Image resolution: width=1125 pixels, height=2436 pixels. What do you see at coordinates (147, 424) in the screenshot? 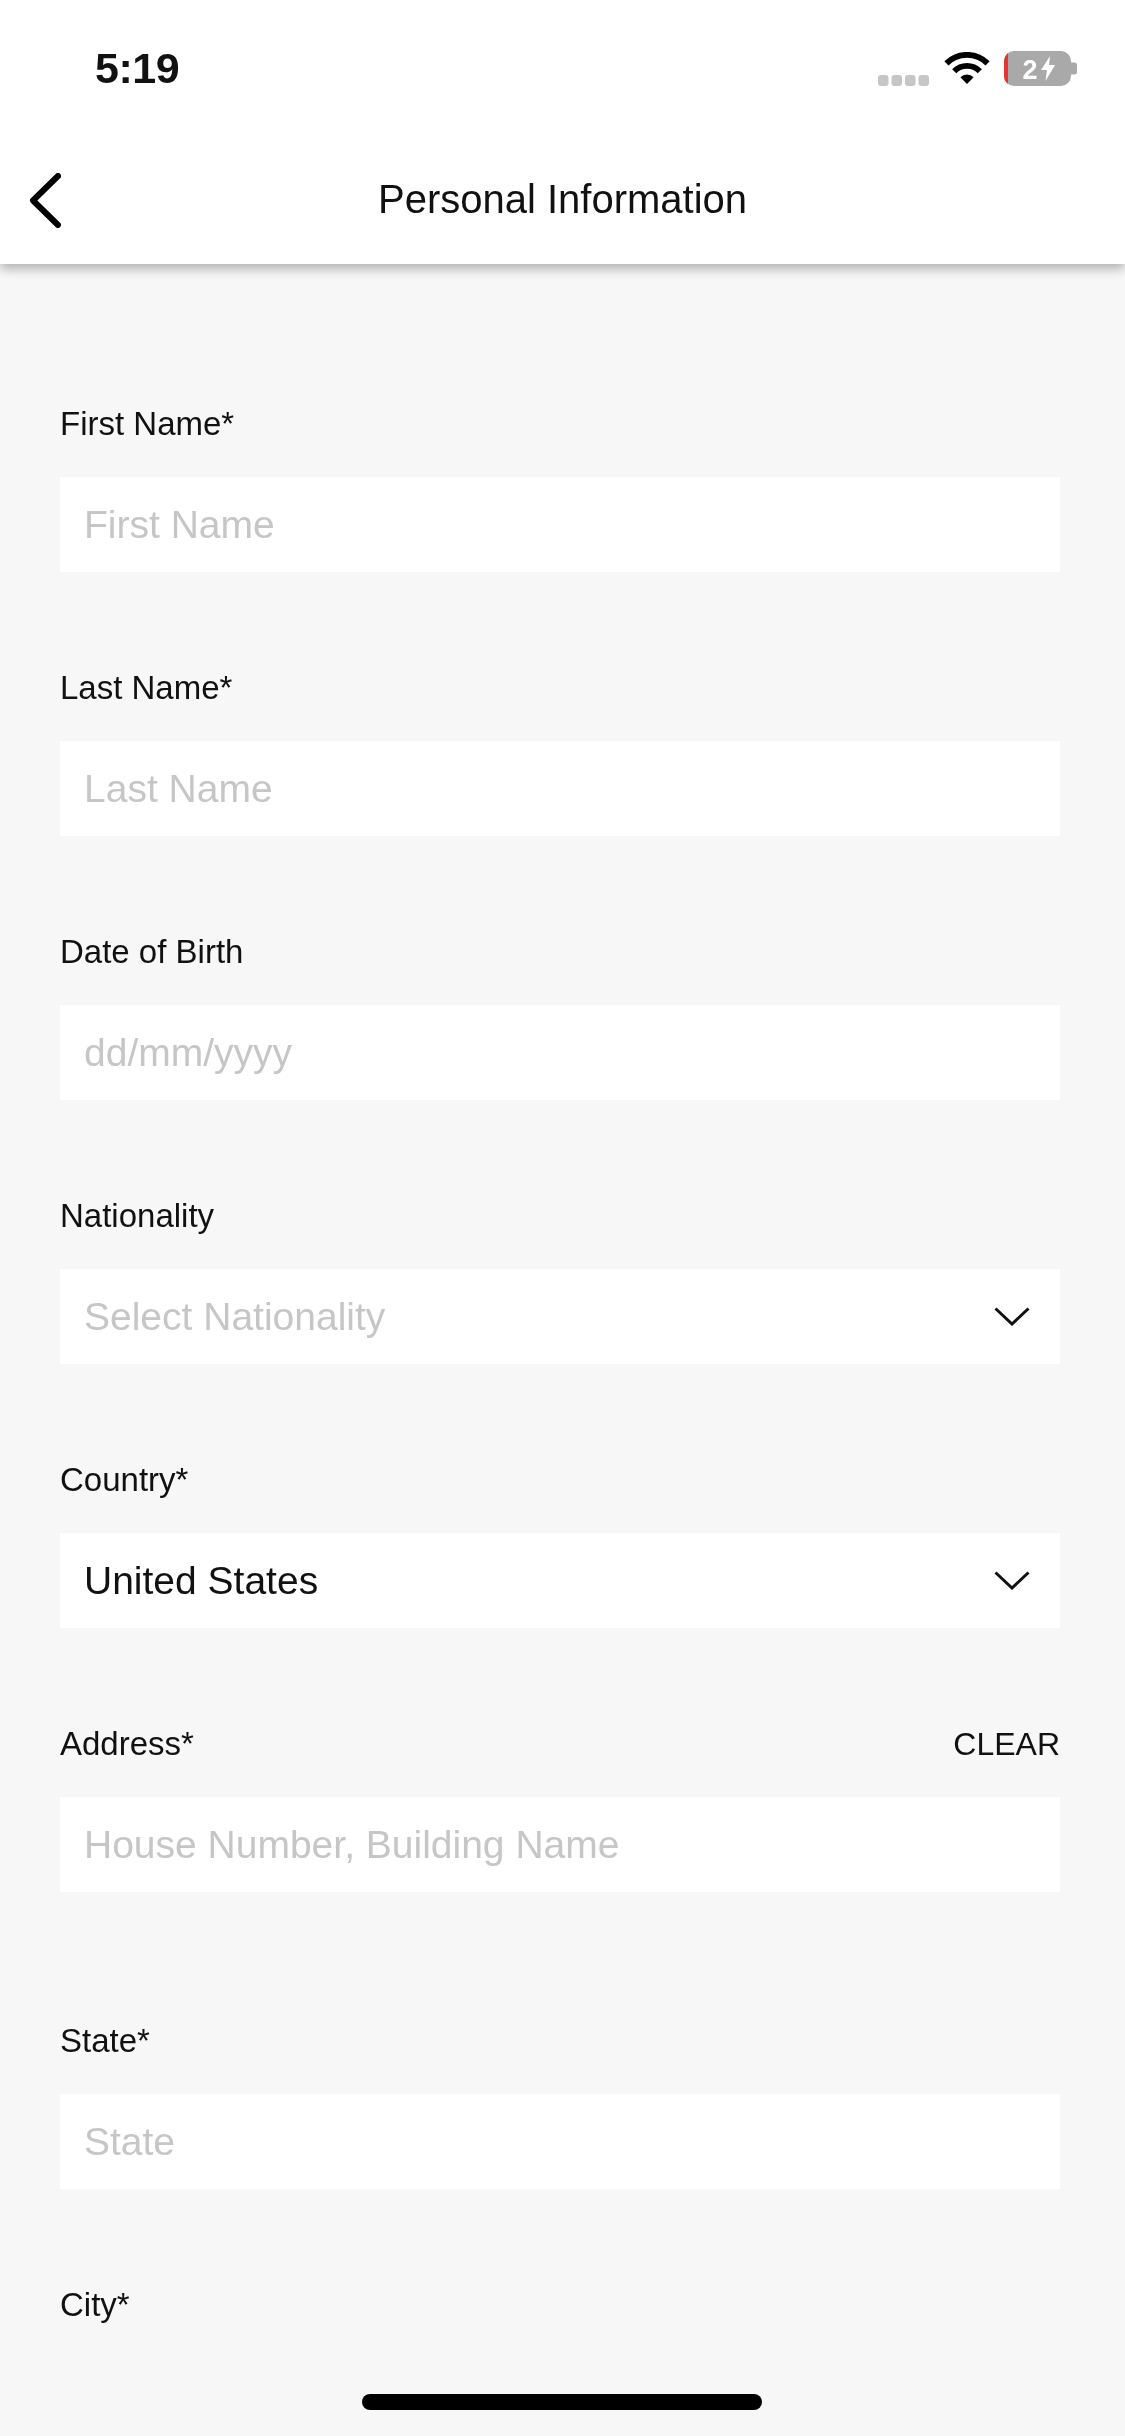
I see `field-label: First Name*` at bounding box center [147, 424].